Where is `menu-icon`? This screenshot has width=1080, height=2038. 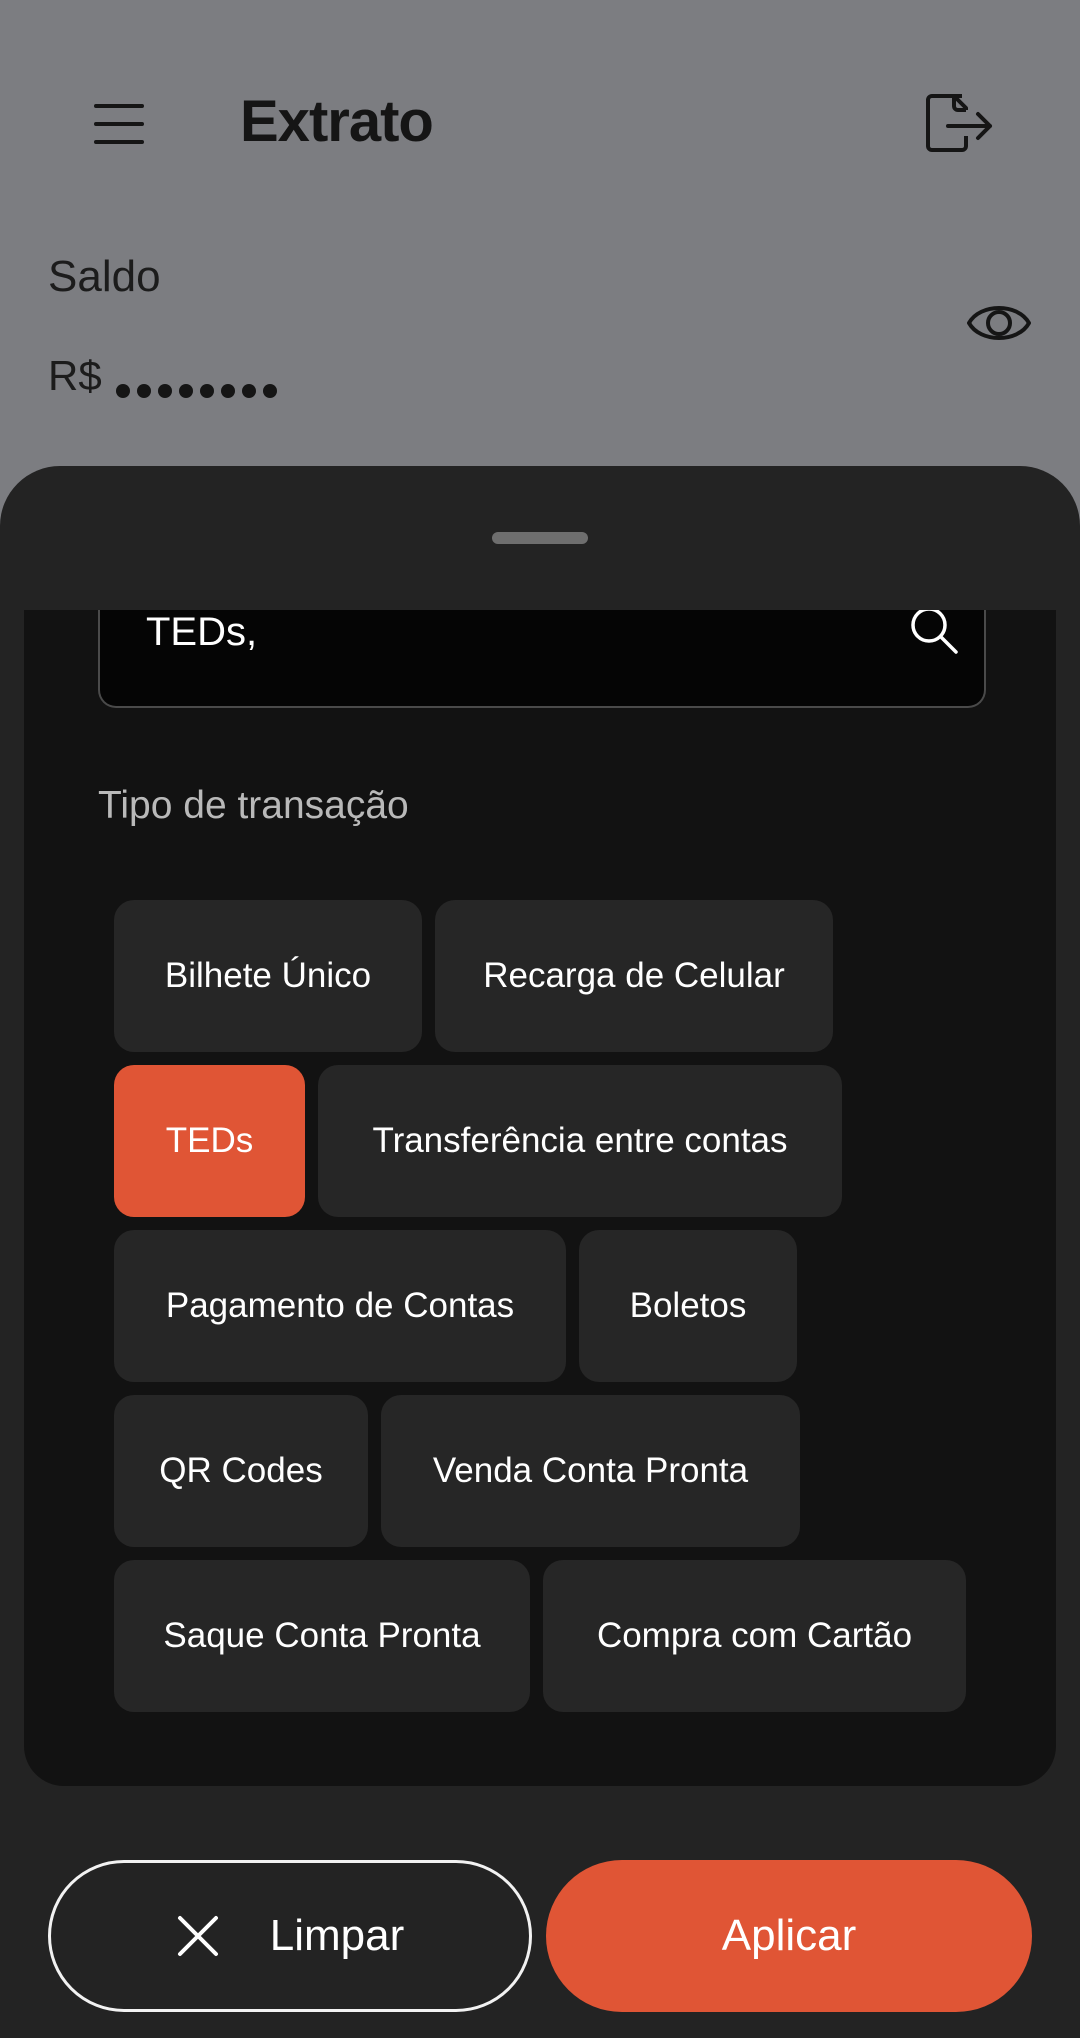
menu-icon is located at coordinates (119, 124).